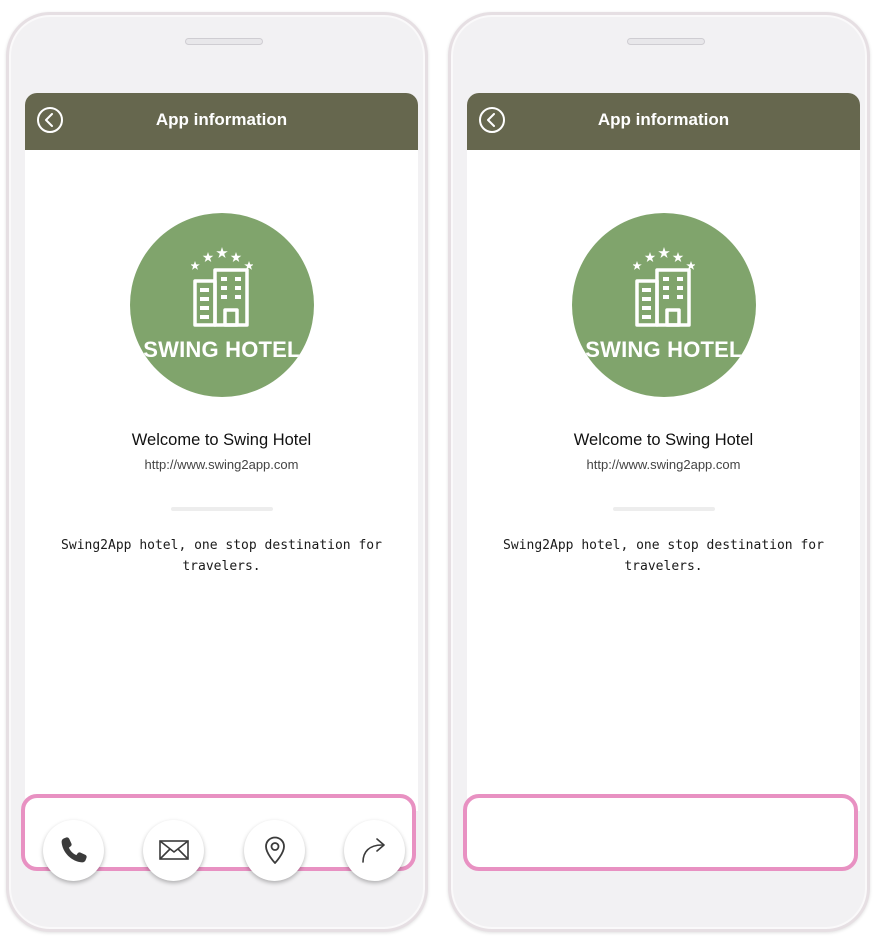  I want to click on location-button, so click(274, 850).